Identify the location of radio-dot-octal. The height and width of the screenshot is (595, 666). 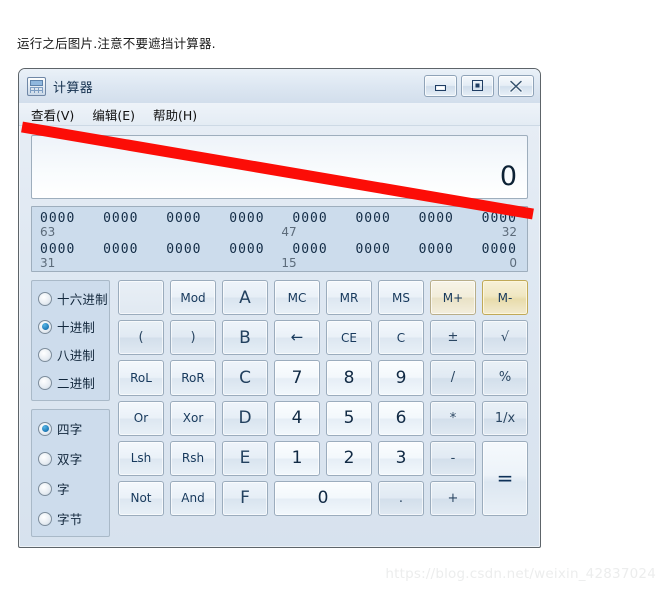
(45, 354).